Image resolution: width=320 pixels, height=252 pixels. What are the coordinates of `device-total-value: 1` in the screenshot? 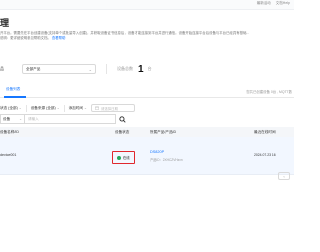 It's located at (141, 69).